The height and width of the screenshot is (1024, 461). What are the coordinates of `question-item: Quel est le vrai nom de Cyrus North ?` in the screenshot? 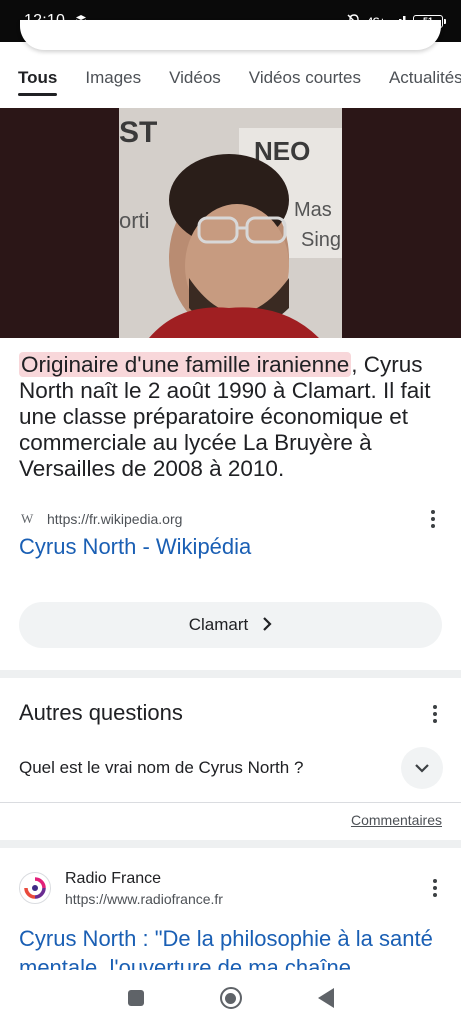 It's located at (231, 768).